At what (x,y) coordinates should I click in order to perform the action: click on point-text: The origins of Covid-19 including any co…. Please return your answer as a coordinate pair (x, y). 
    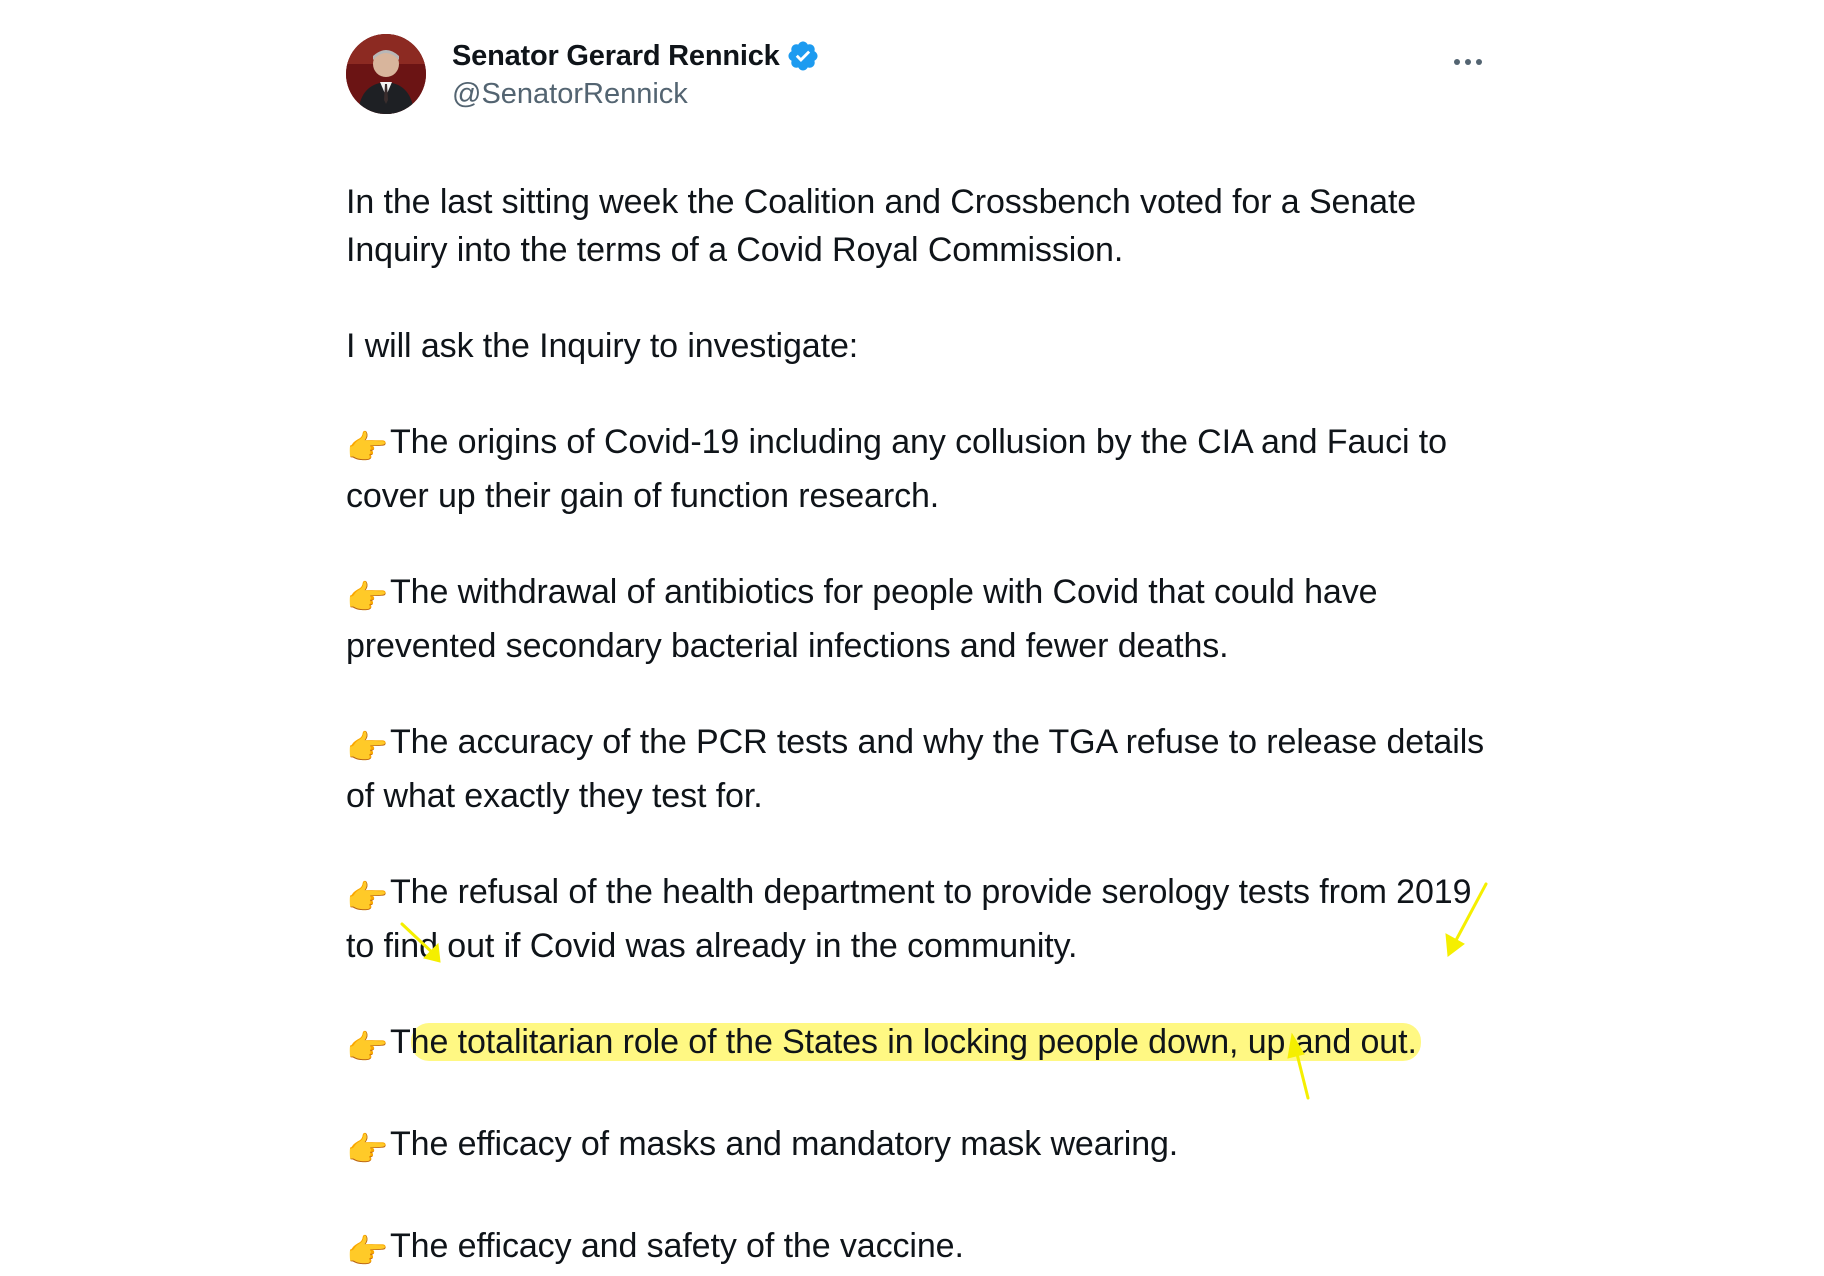
    Looking at the image, I should click on (896, 469).